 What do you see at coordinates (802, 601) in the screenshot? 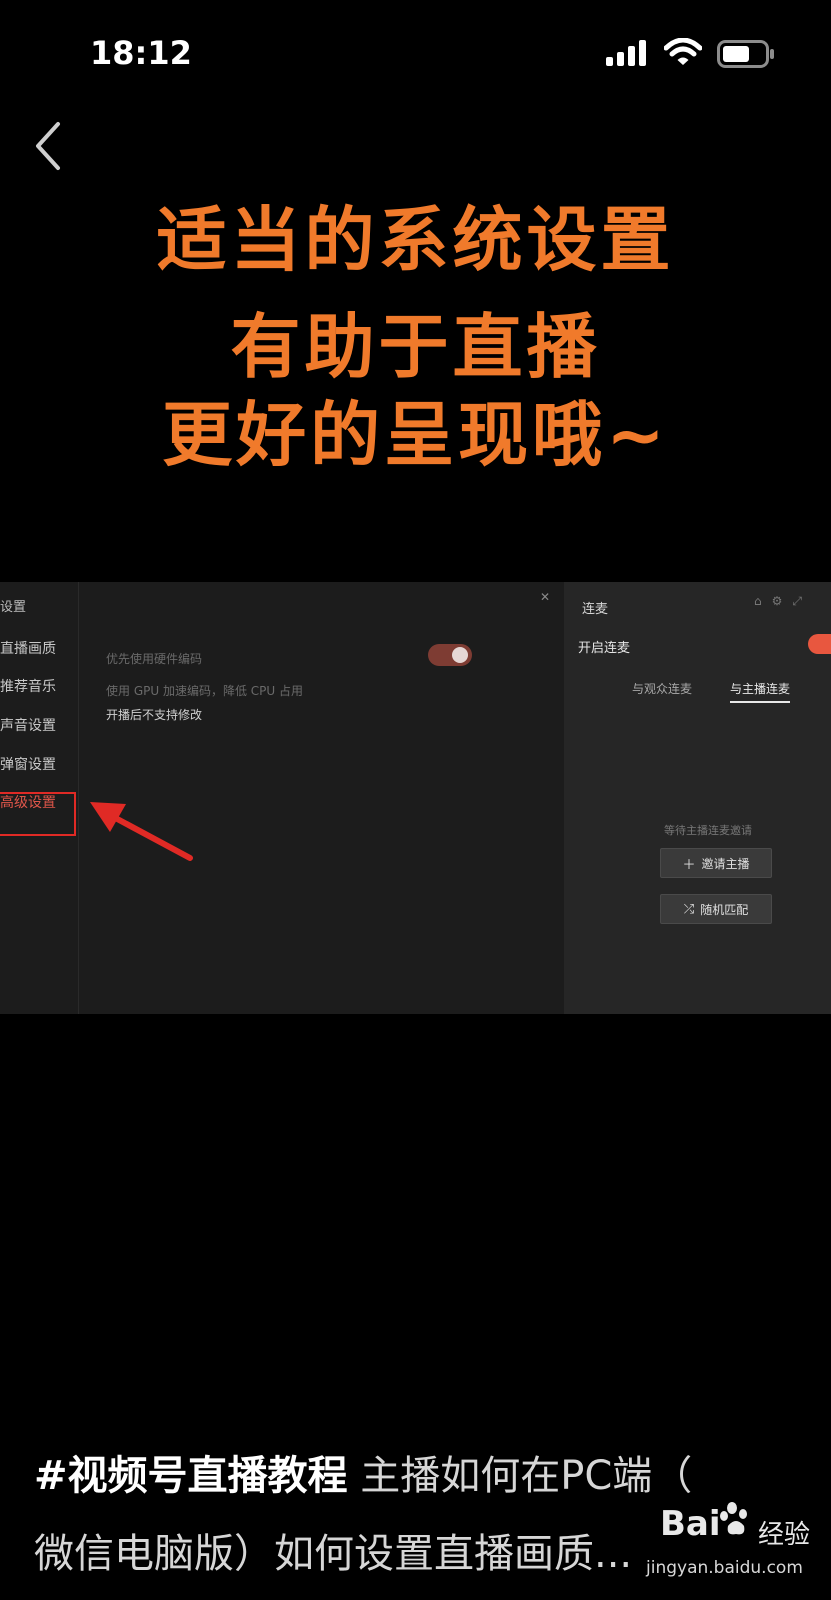
I see `popout-icon: ⤢` at bounding box center [802, 601].